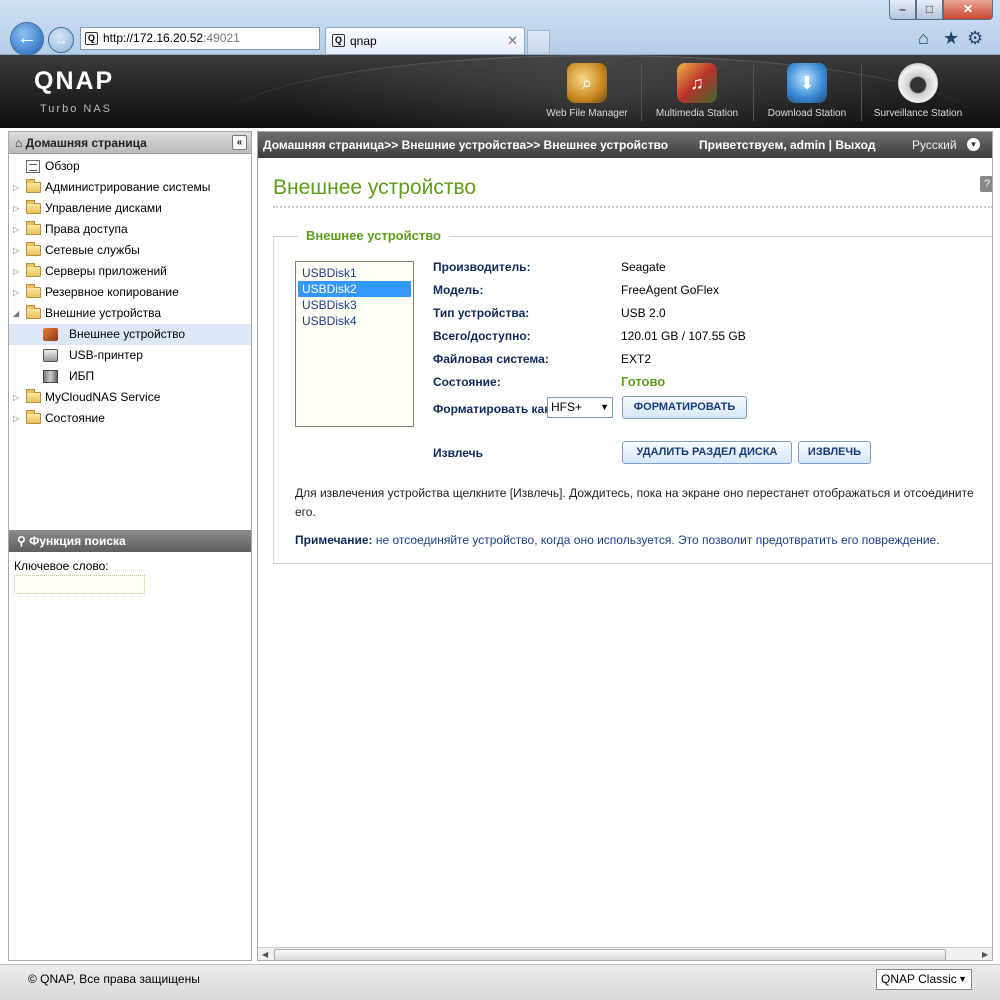 This screenshot has width=1000, height=1000. I want to click on qnap-favicon-icon: Q, so click(91, 38).